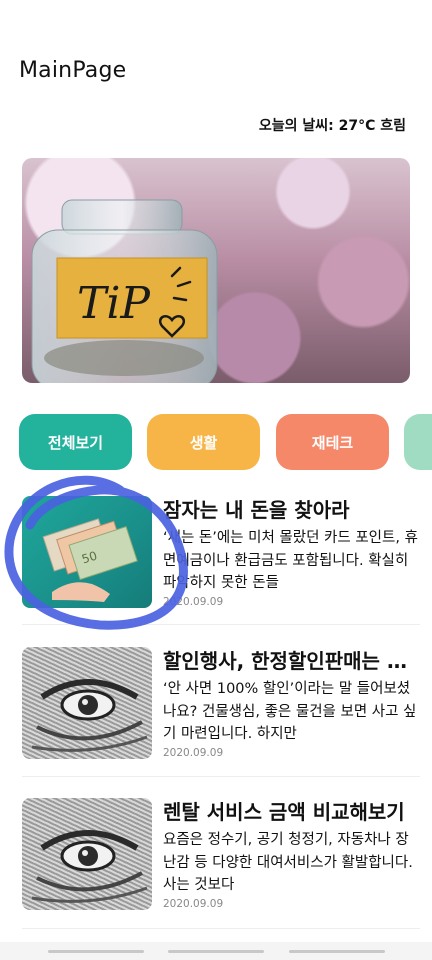  I want to click on article-title: 잠자는 내 돈을 찾아라, so click(256, 510).